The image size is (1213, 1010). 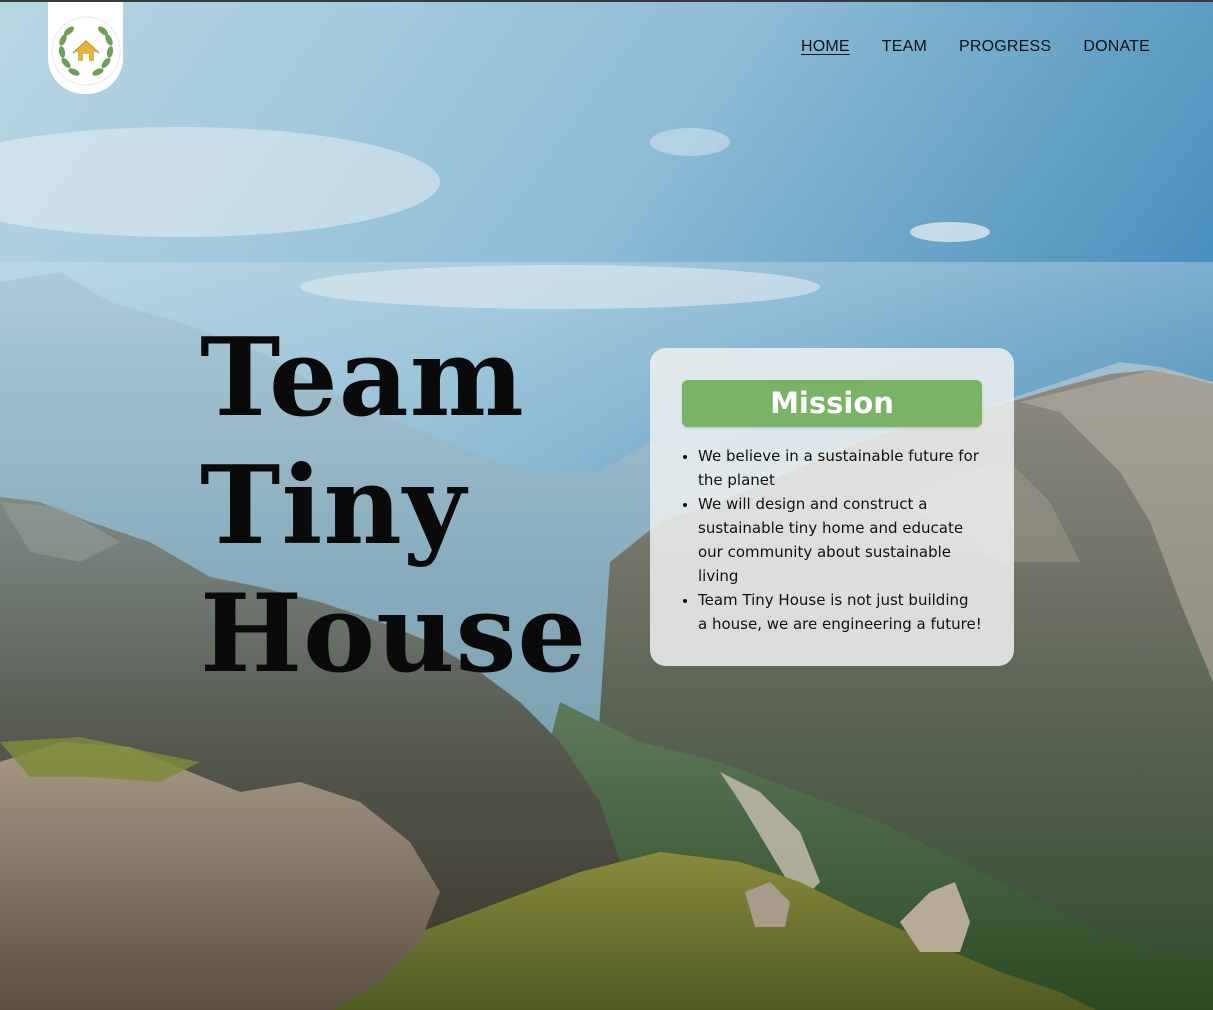 What do you see at coordinates (85, 51) in the screenshot?
I see `house-laurel-logo-icon` at bounding box center [85, 51].